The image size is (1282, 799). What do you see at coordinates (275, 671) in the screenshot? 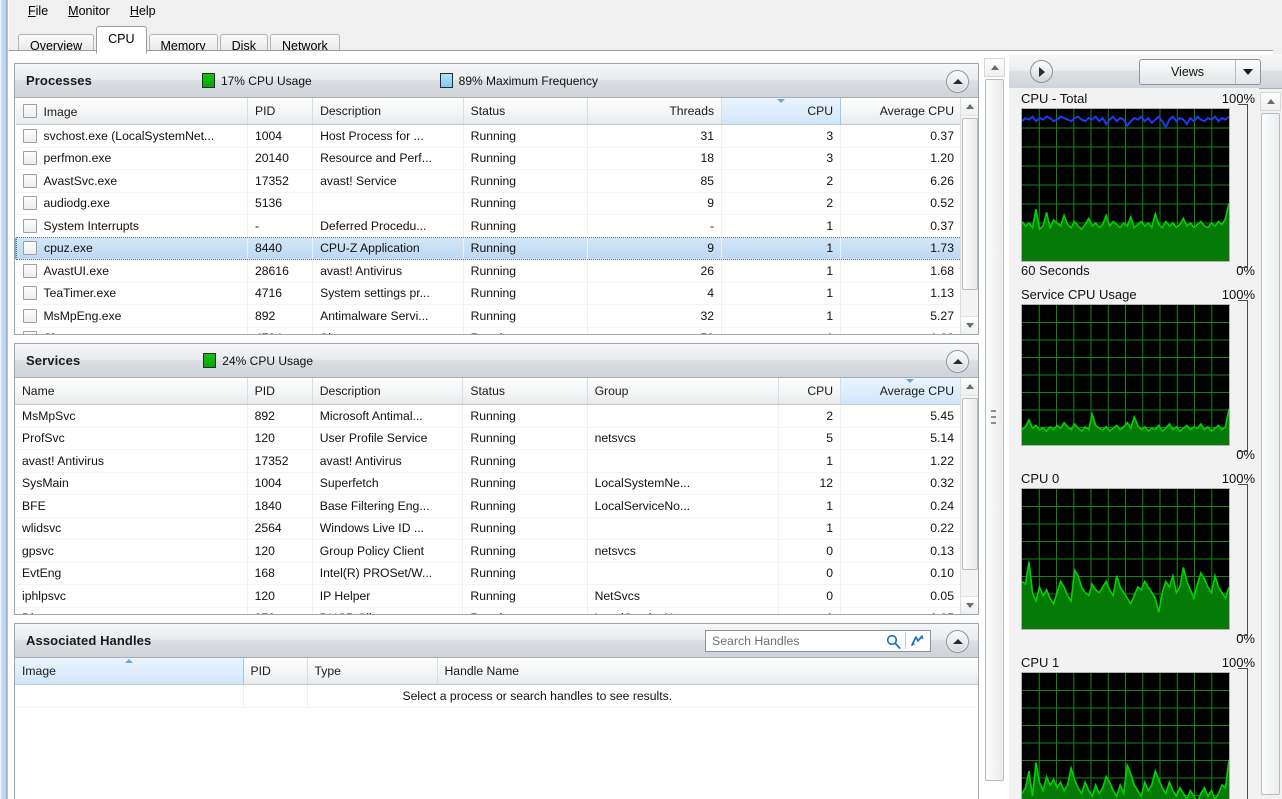
I see `handles-col-pid: PID` at bounding box center [275, 671].